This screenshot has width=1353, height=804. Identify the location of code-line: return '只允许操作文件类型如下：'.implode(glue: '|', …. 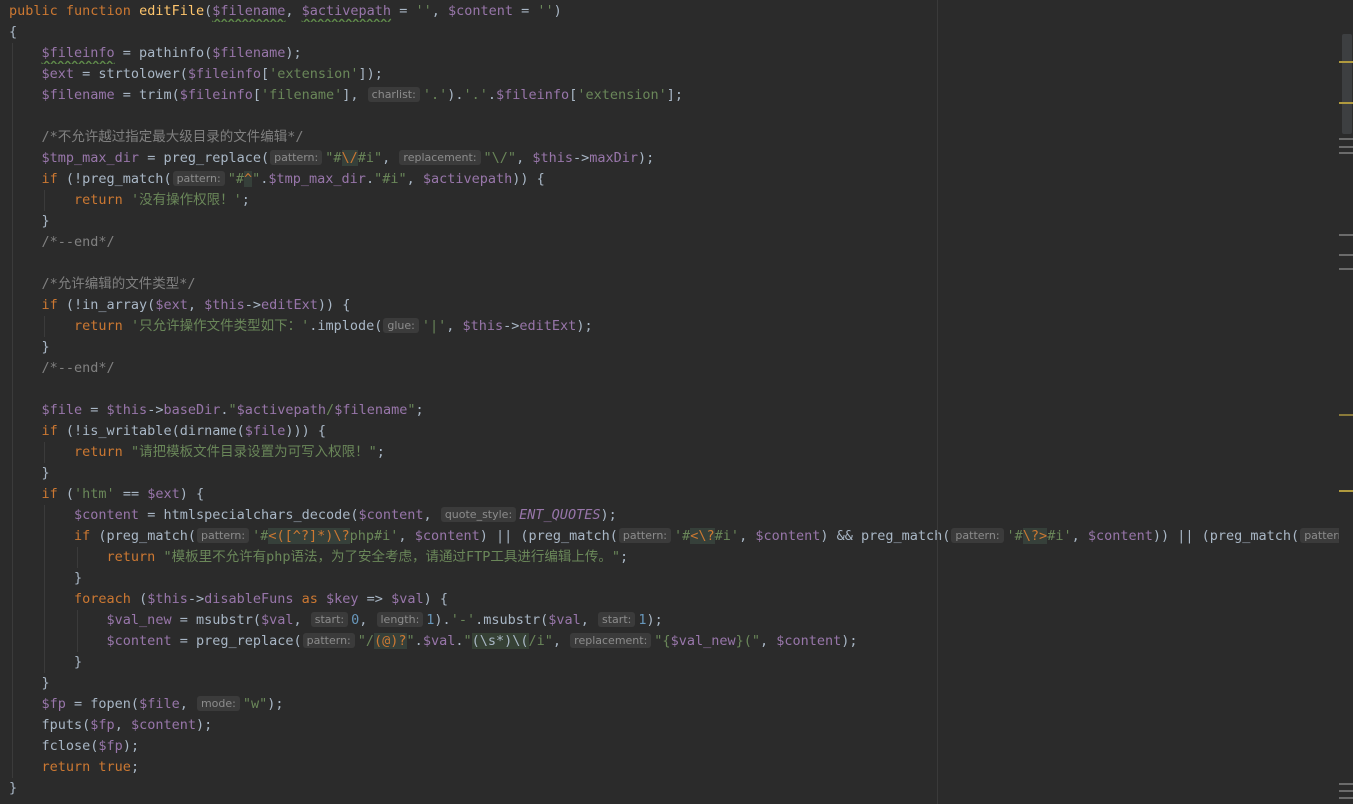
(675, 326).